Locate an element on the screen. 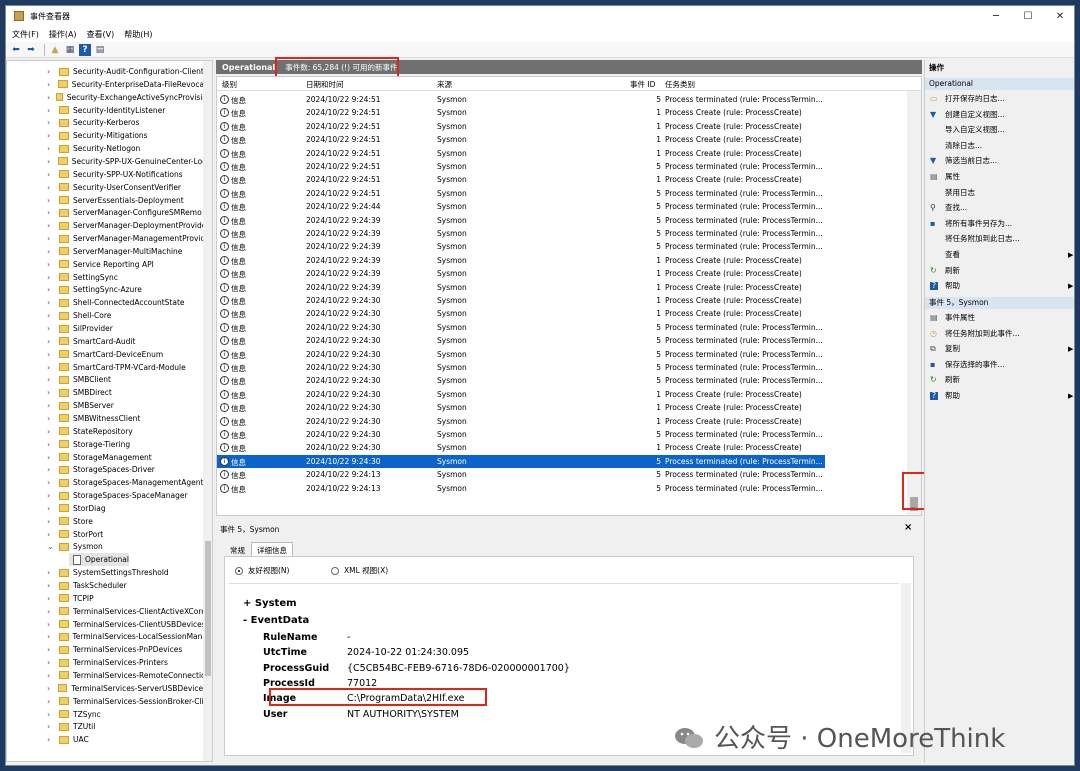  tree-item: › Security-UserConsentVerifier is located at coordinates (107, 187).